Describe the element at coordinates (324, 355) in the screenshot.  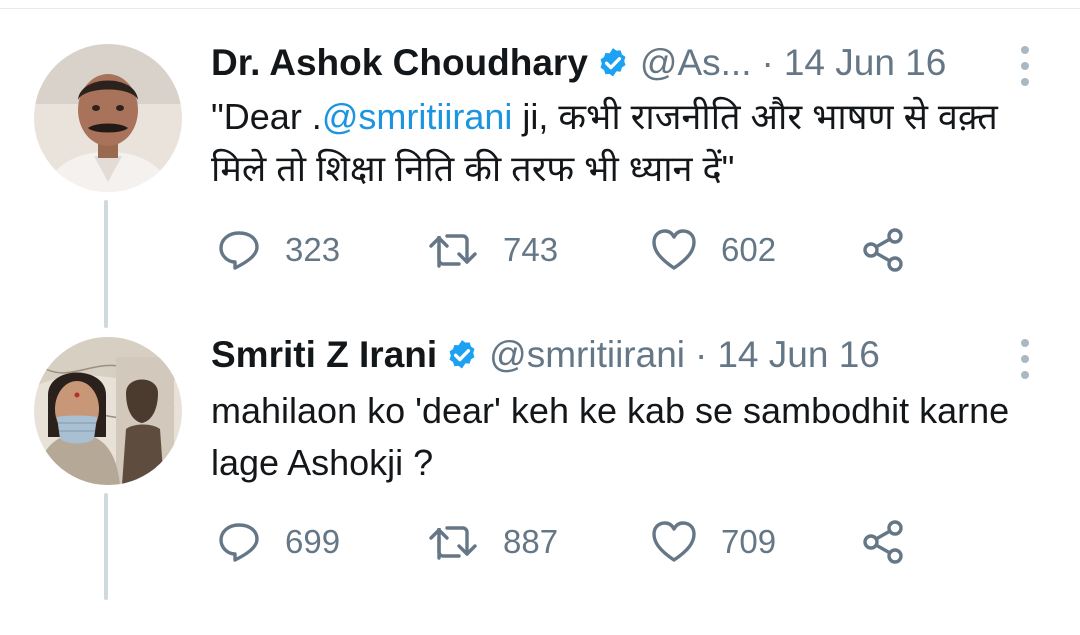
I see `author-name: Smriti Z Irani` at that location.